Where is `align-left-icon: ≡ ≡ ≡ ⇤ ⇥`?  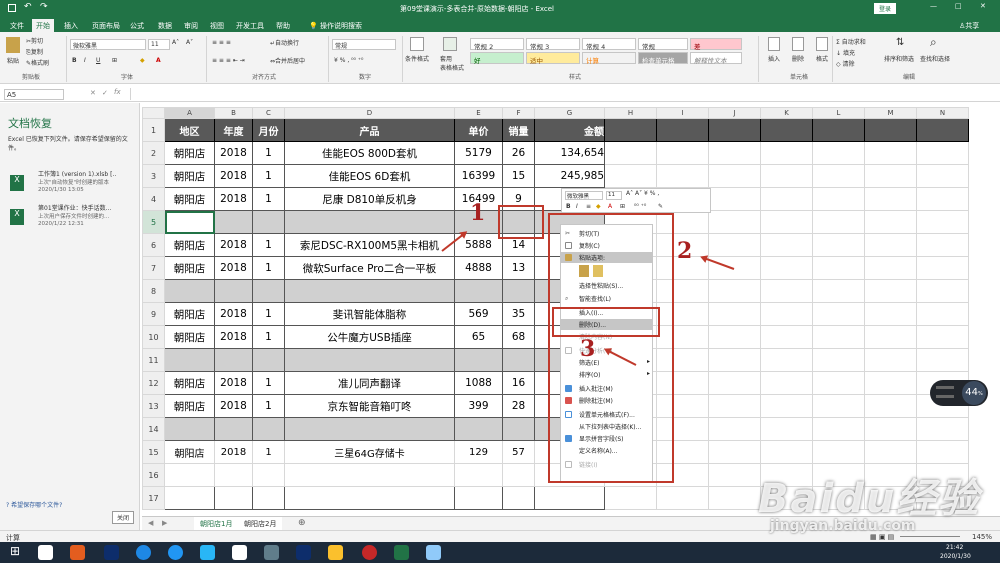 align-left-icon: ≡ ≡ ≡ ⇤ ⇥ is located at coordinates (228, 60).